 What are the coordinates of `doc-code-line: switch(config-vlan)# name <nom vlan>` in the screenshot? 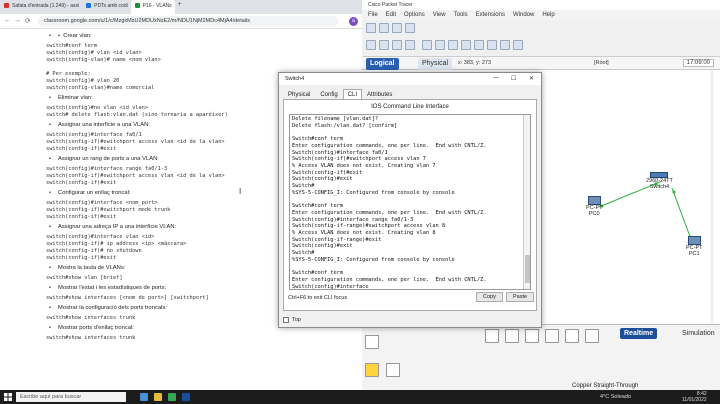 It's located at (103, 60).